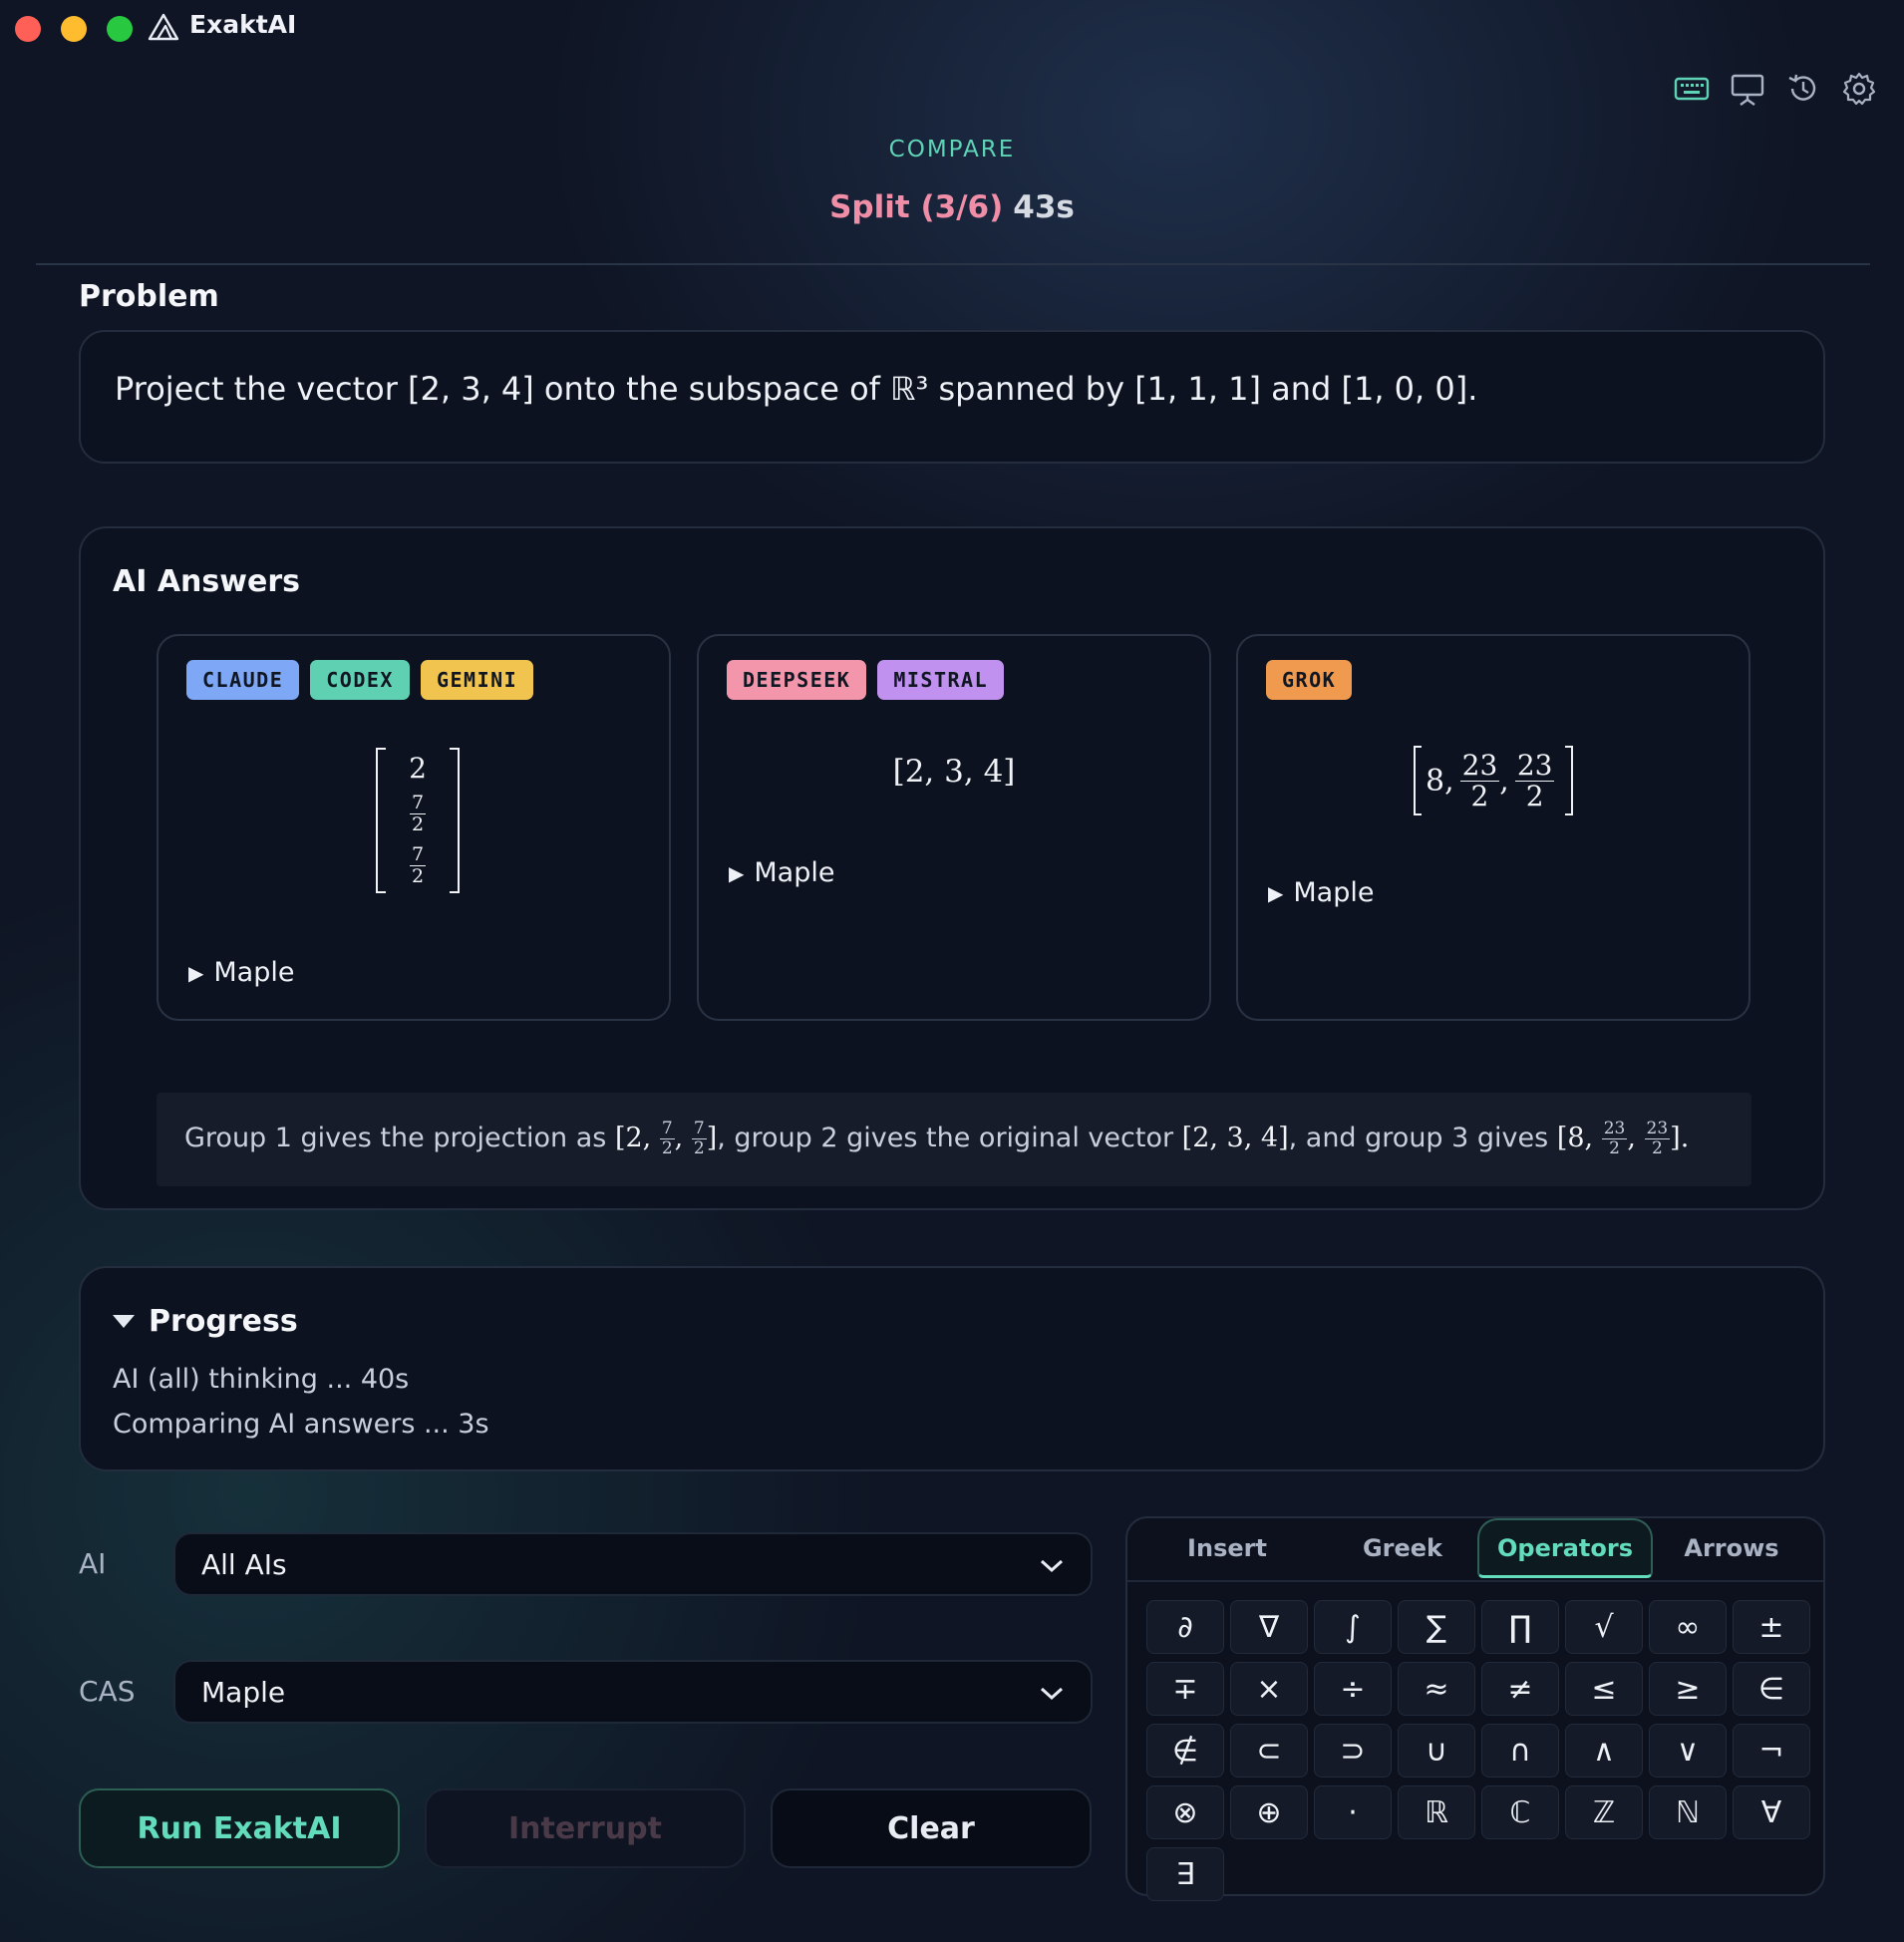 The width and height of the screenshot is (1904, 1942). Describe the element at coordinates (107, 1691) in the screenshot. I see `cas-label: CAS` at that location.